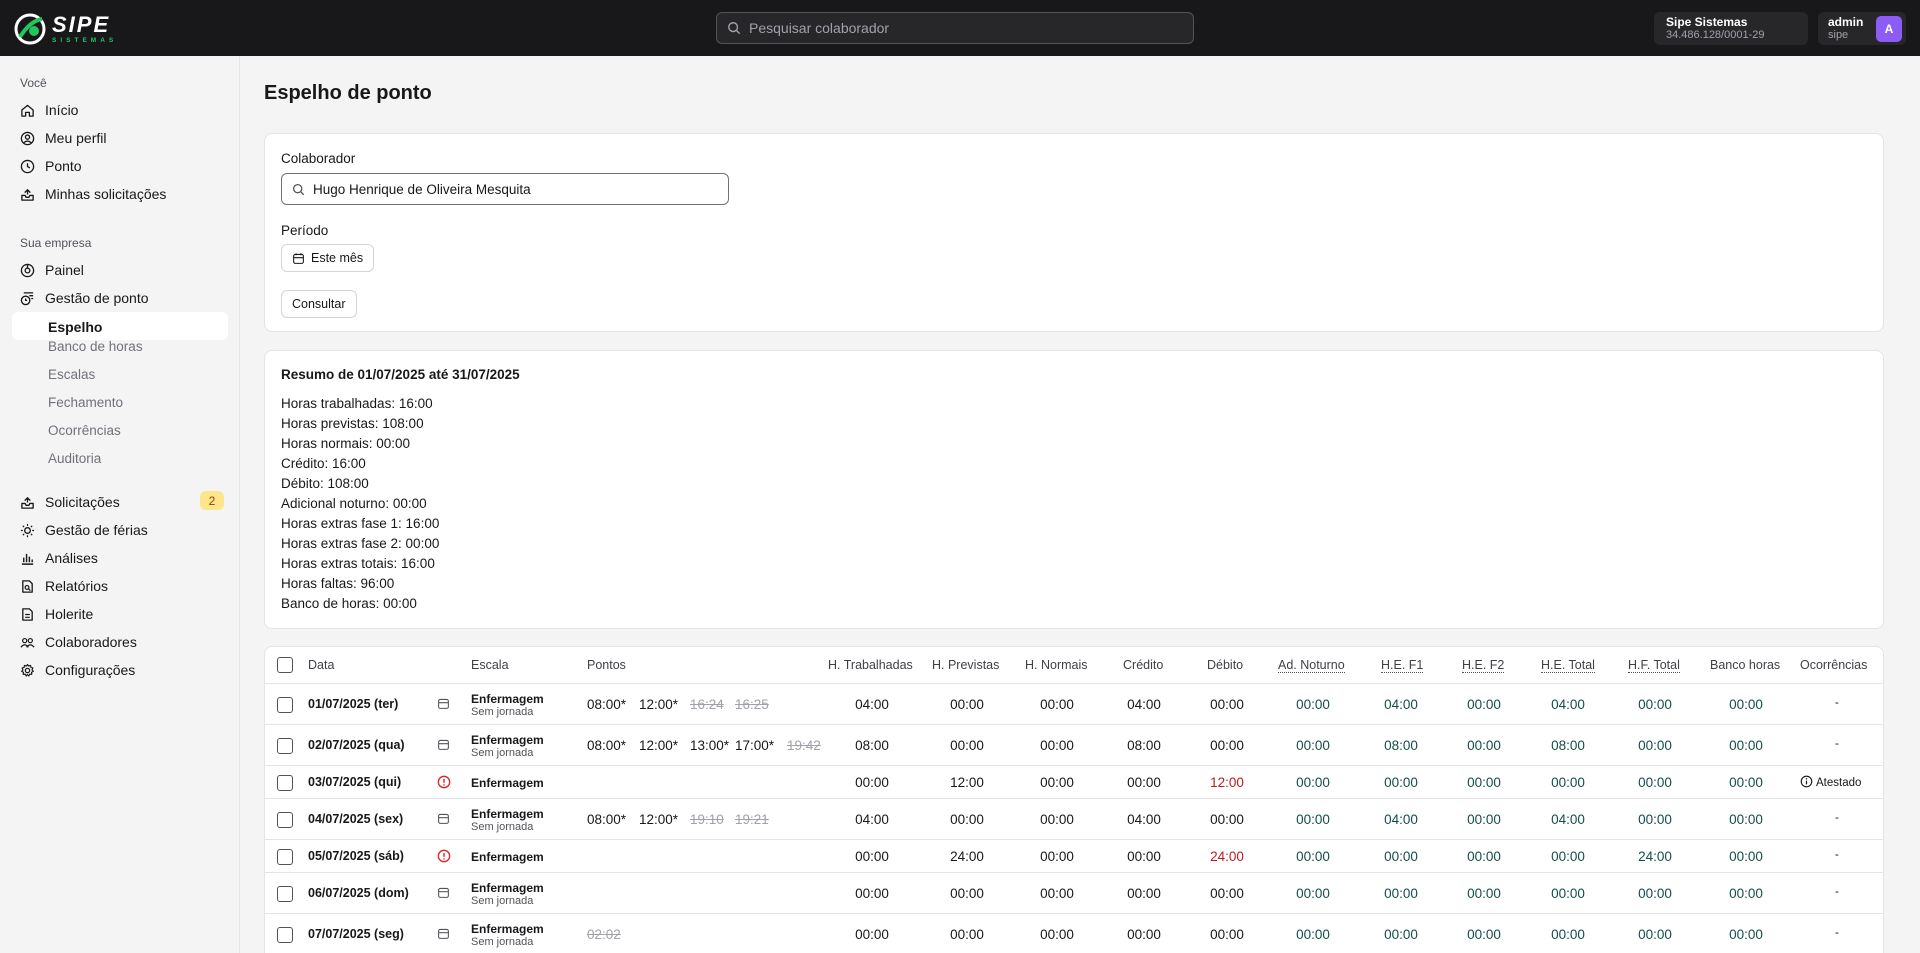  I want to click on sidebar-subitem-banco-de-horas: Banco de horas, so click(95, 346).